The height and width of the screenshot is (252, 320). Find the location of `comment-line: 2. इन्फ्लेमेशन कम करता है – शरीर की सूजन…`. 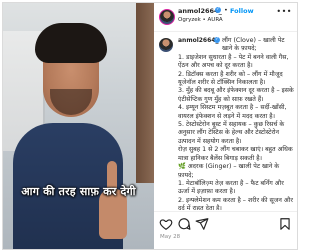

comment-line: 2. इन्फ्लेमेशन कम करता है – शरीर की सूजन… is located at coordinates (235, 203).